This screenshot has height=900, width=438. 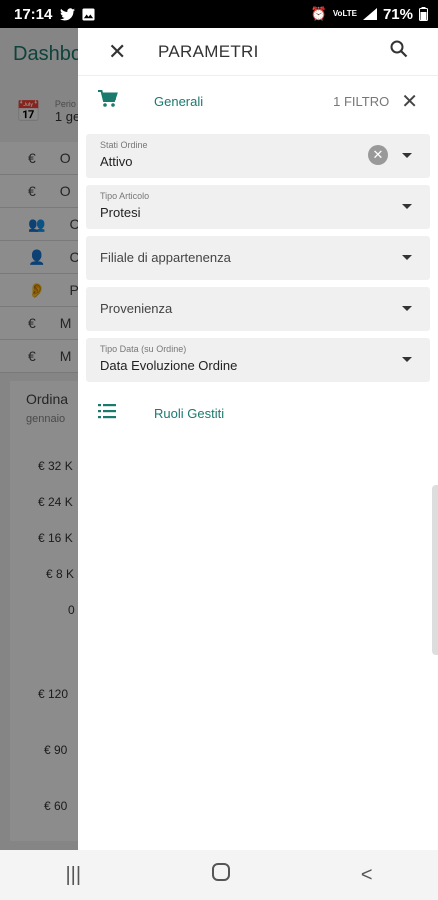 I want to click on provenienza-select: Provenienza, so click(x=258, y=309).